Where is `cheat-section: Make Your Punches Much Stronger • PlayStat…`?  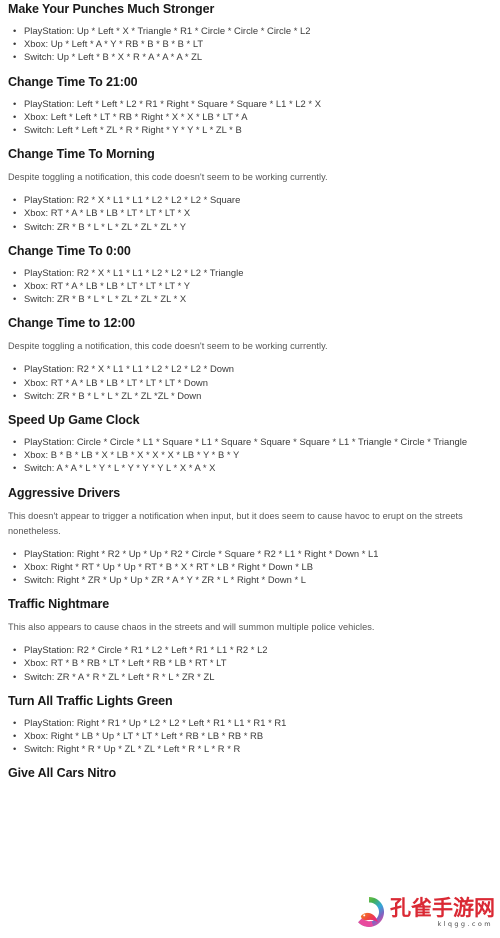 cheat-section: Make Your Punches Much Stronger • PlayStat… is located at coordinates (250, 33).